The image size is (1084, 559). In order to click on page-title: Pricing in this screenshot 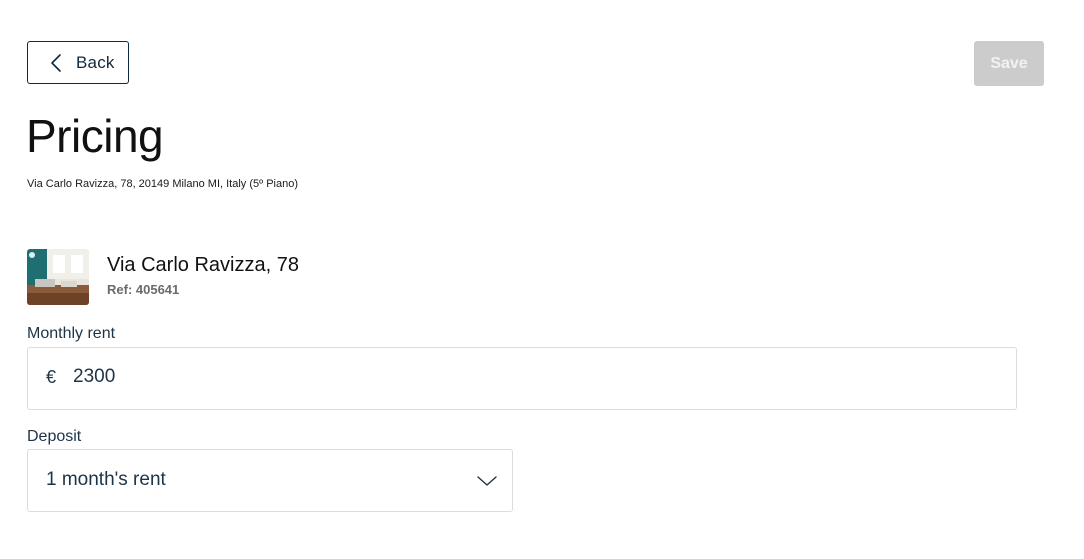, I will do `click(95, 136)`.